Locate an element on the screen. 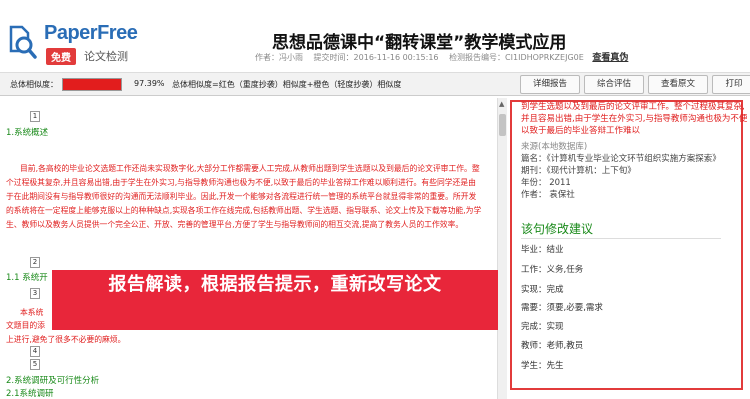 This screenshot has height=399, width=750. section-heading: 1.1 系统开 is located at coordinates (27, 278).